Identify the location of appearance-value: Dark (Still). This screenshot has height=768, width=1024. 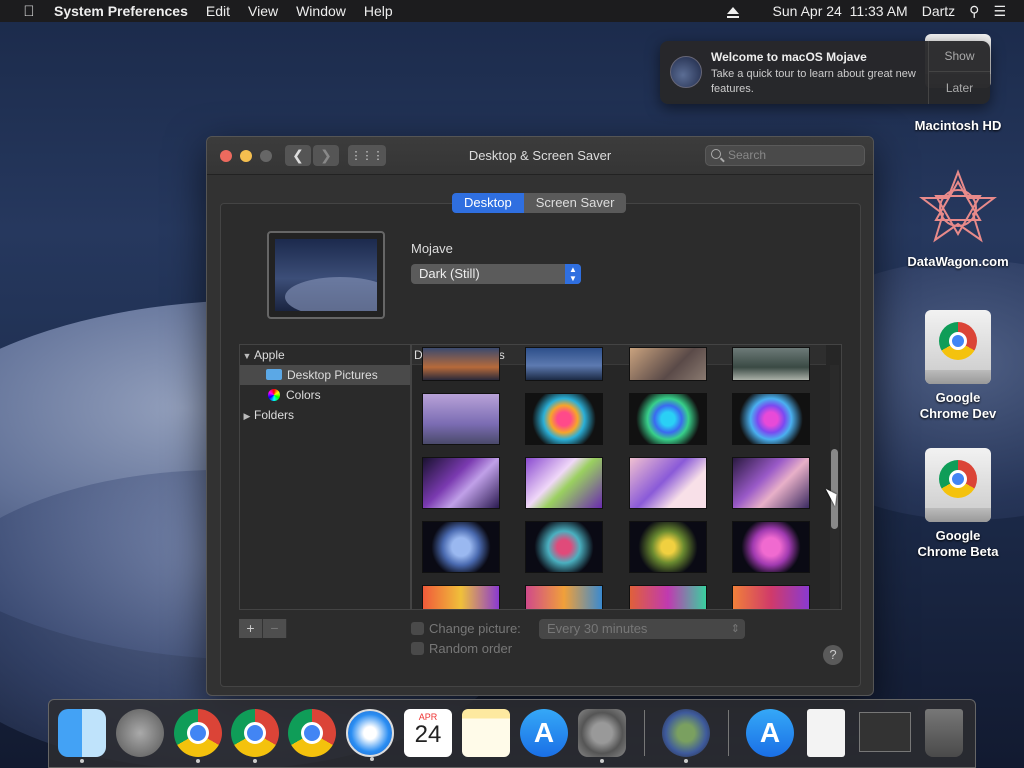
(449, 273).